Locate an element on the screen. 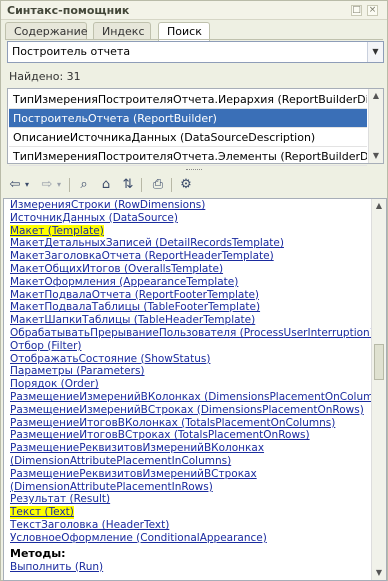 This screenshot has width=388, height=581. property-link: Параметры (Parameters) is located at coordinates (190, 371).